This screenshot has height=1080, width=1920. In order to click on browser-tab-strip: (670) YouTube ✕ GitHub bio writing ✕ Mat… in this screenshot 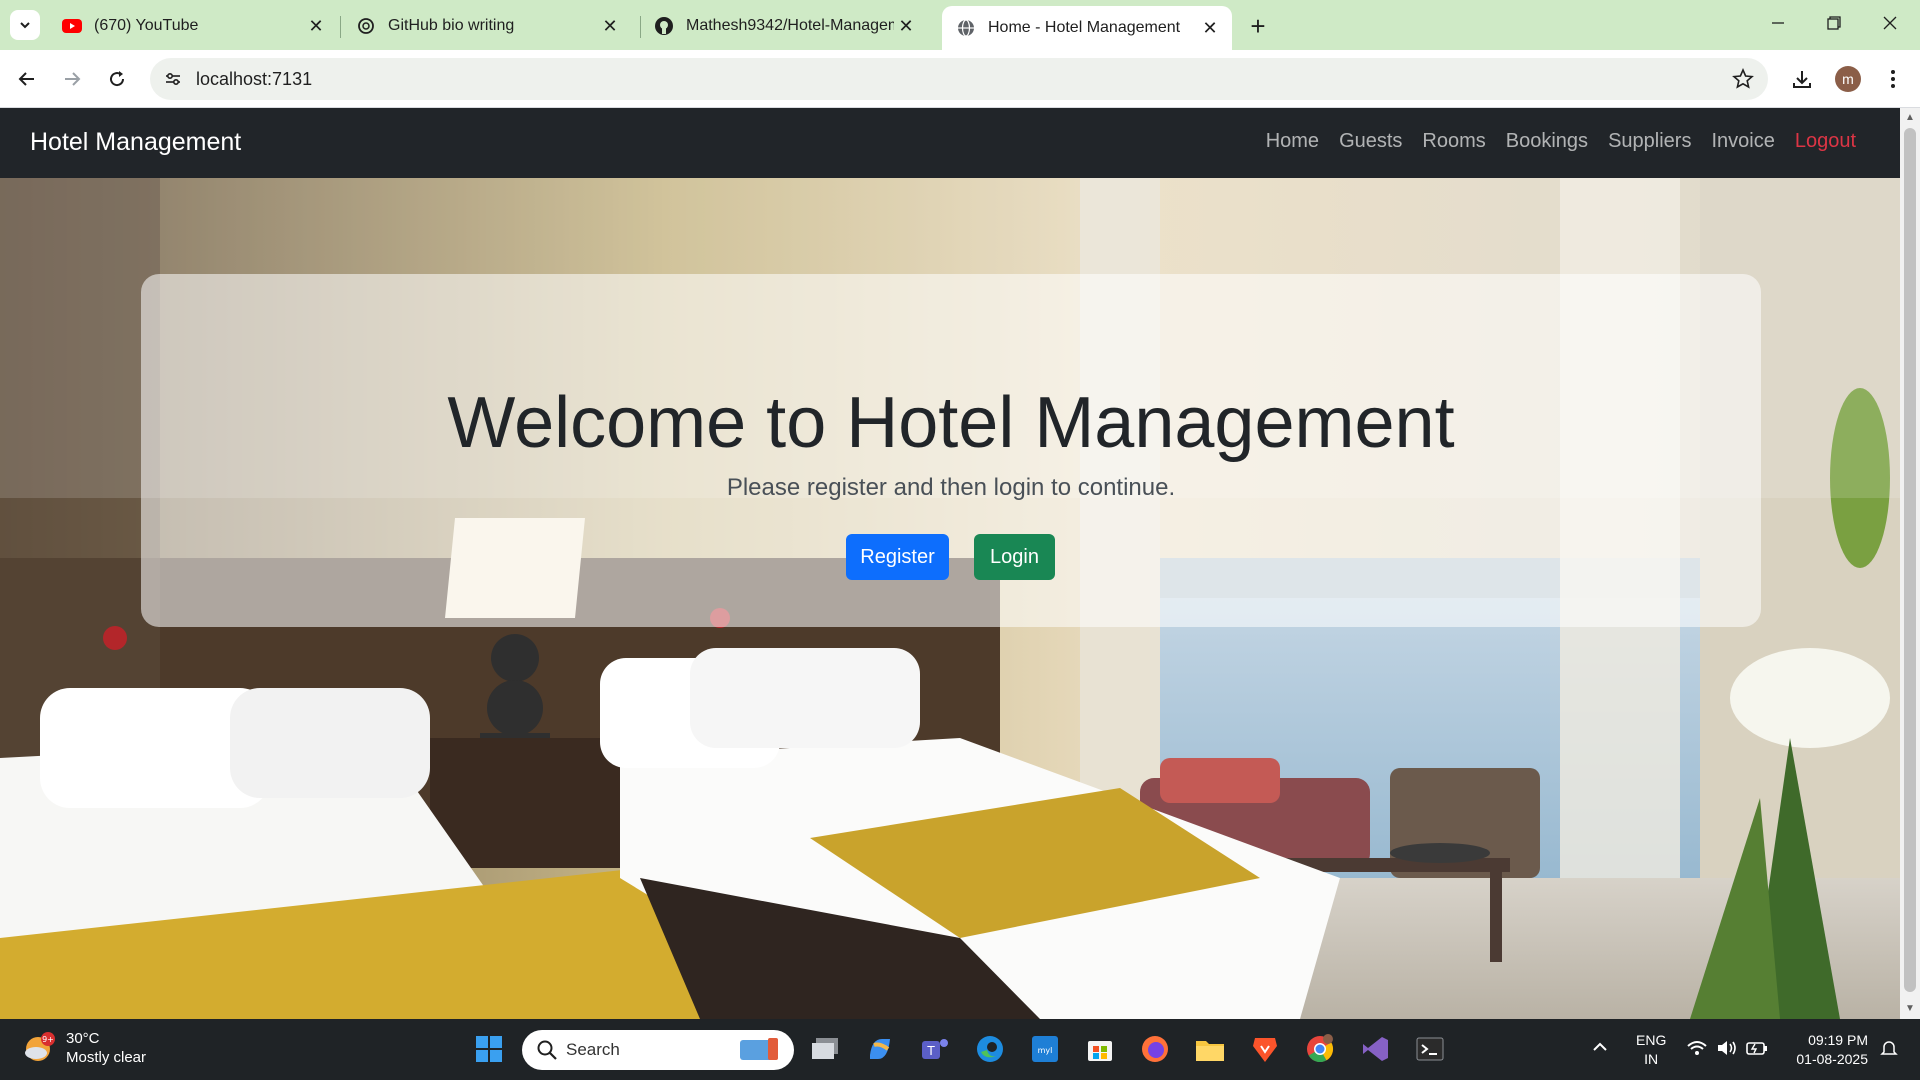, I will do `click(960, 25)`.